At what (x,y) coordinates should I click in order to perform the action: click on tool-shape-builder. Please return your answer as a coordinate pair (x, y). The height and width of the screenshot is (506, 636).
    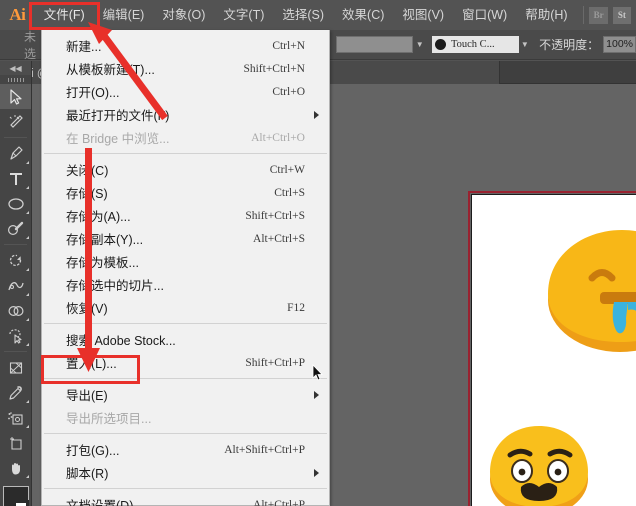
    Looking at the image, I should click on (15, 310).